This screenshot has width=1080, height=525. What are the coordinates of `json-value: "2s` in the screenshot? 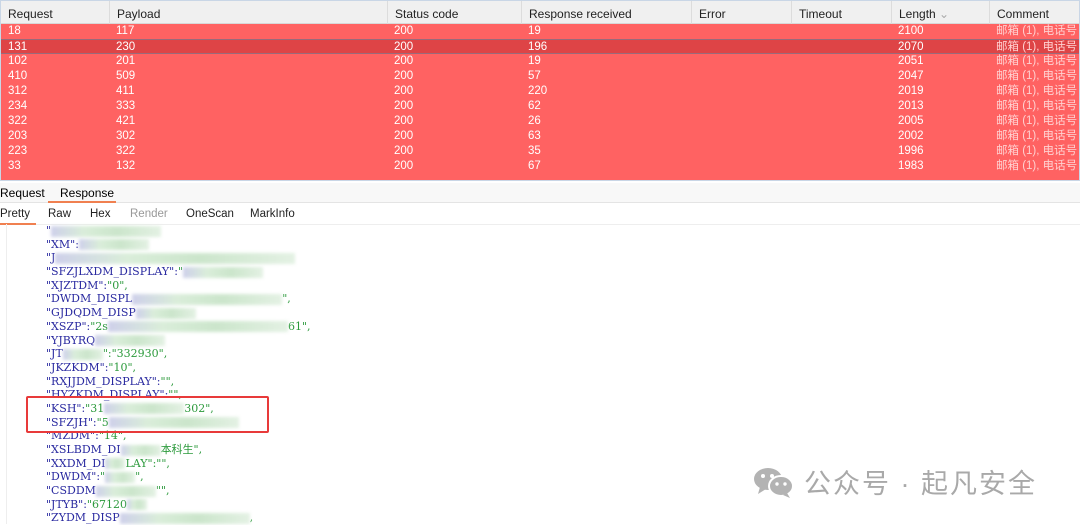 It's located at (99, 326).